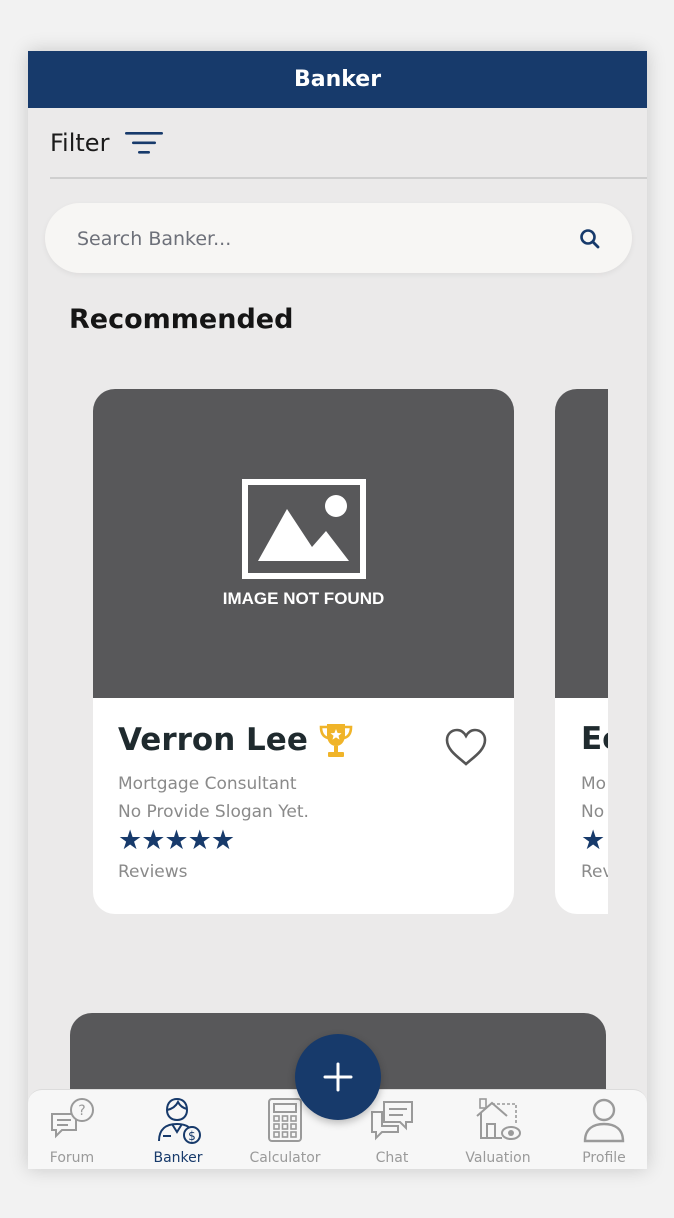 The image size is (674, 1218). I want to click on calculator-icon, so click(285, 1120).